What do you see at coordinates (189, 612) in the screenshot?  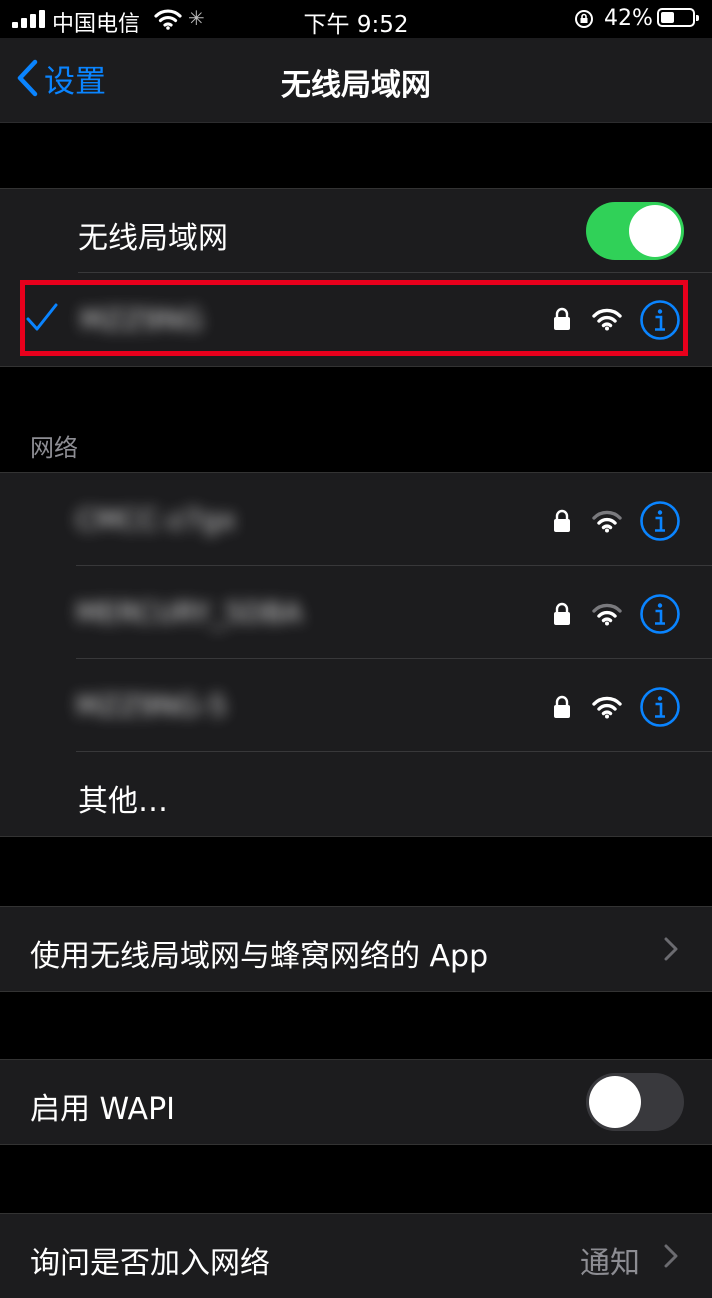 I see `network-name: MERCURY_5DBA` at bounding box center [189, 612].